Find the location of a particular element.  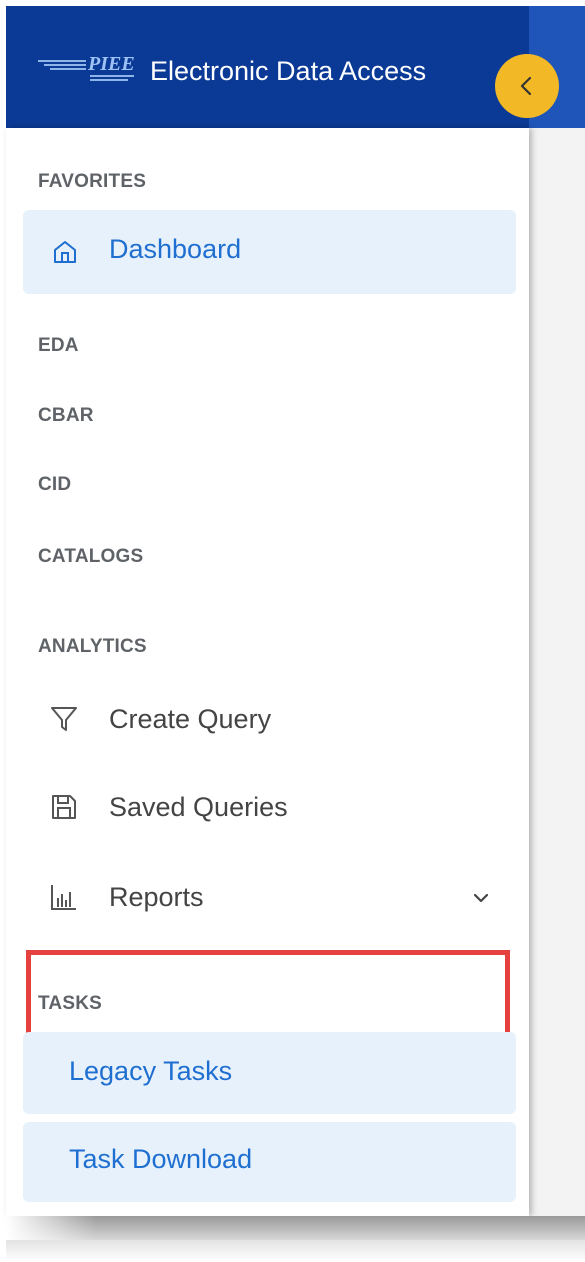

sidebar-item-label: Create Query is located at coordinates (190, 719).